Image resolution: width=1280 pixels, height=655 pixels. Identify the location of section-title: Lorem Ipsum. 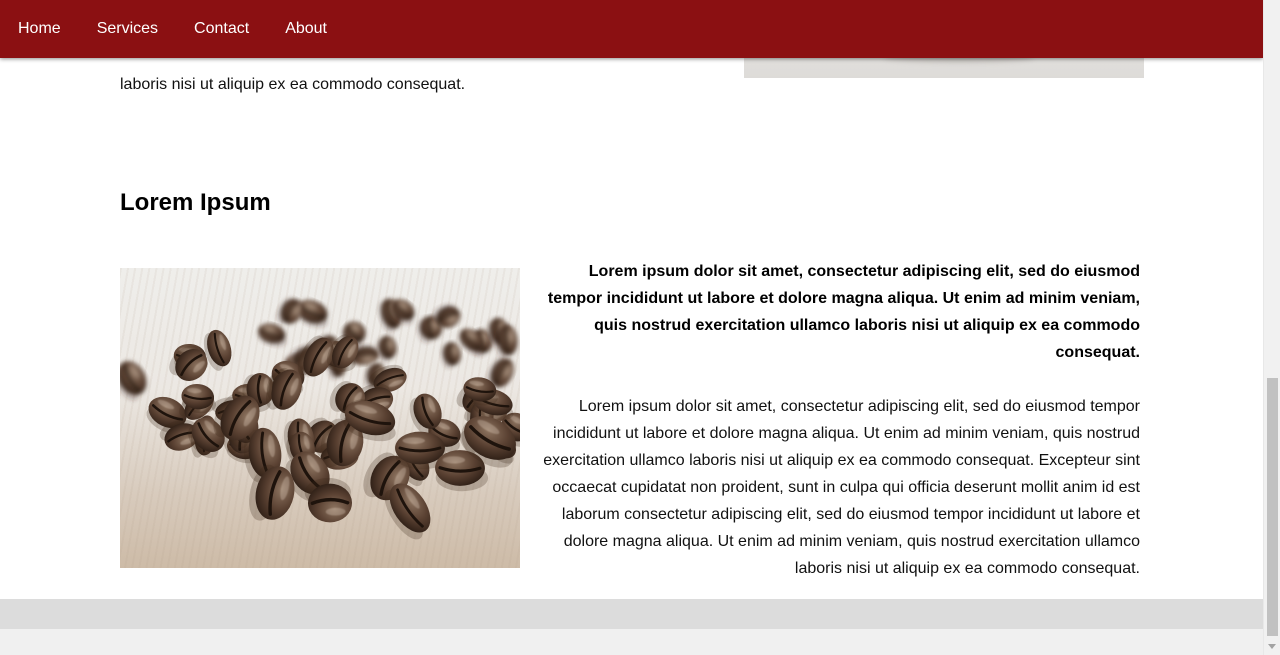
(195, 202).